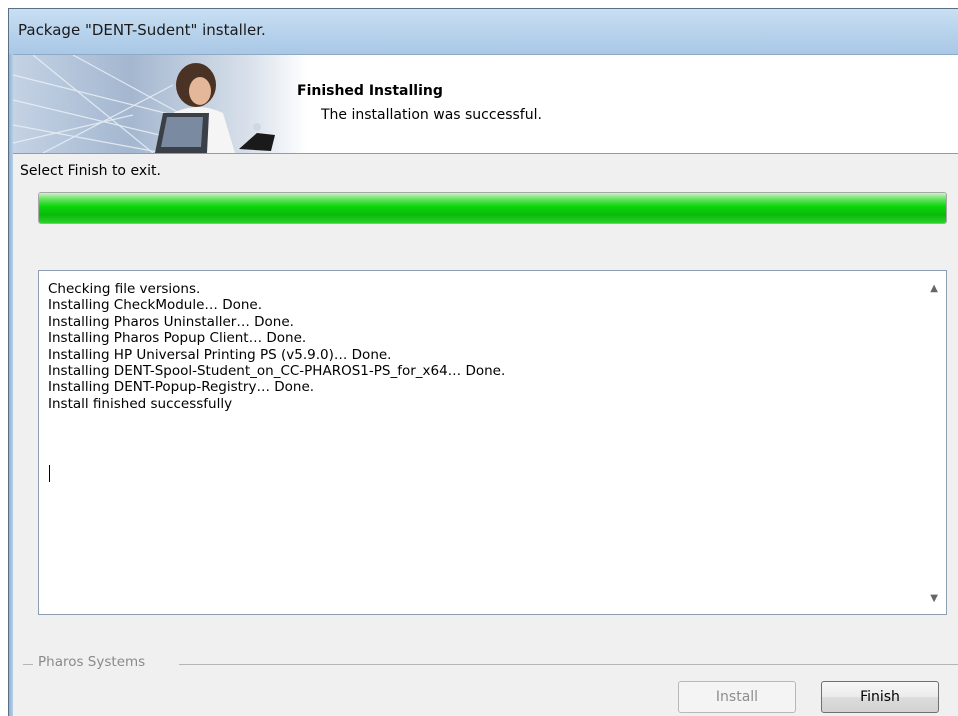 This screenshot has height=716, width=958. Describe the element at coordinates (144, 104) in the screenshot. I see `banner-illustration` at that location.